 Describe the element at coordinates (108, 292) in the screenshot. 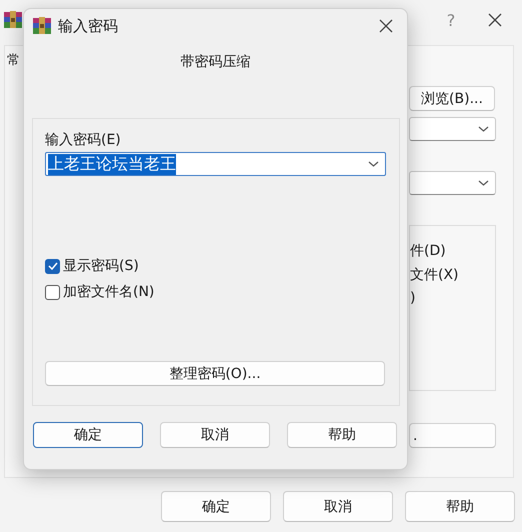

I see `checkbox-label: 加密文件名(N)` at that location.